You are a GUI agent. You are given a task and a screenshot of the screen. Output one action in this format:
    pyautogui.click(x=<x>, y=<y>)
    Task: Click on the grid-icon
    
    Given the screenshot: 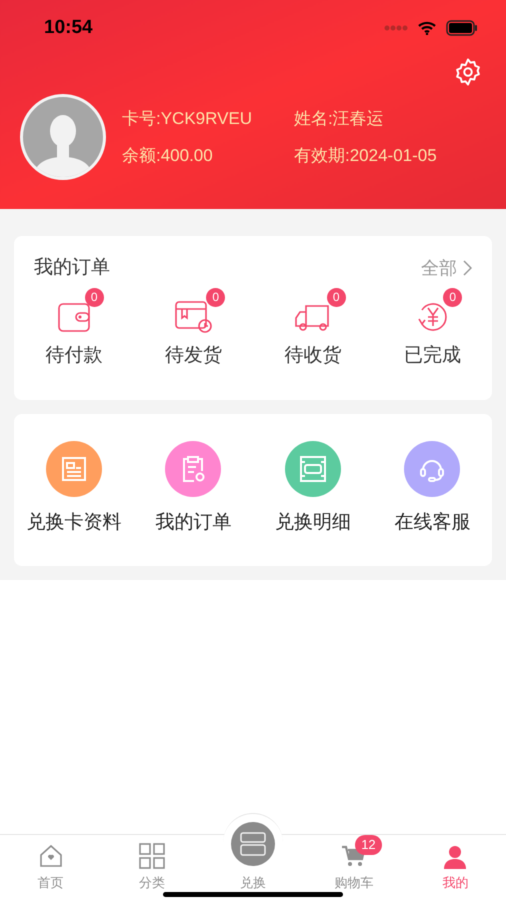 What is the action you would take?
    pyautogui.click(x=151, y=856)
    